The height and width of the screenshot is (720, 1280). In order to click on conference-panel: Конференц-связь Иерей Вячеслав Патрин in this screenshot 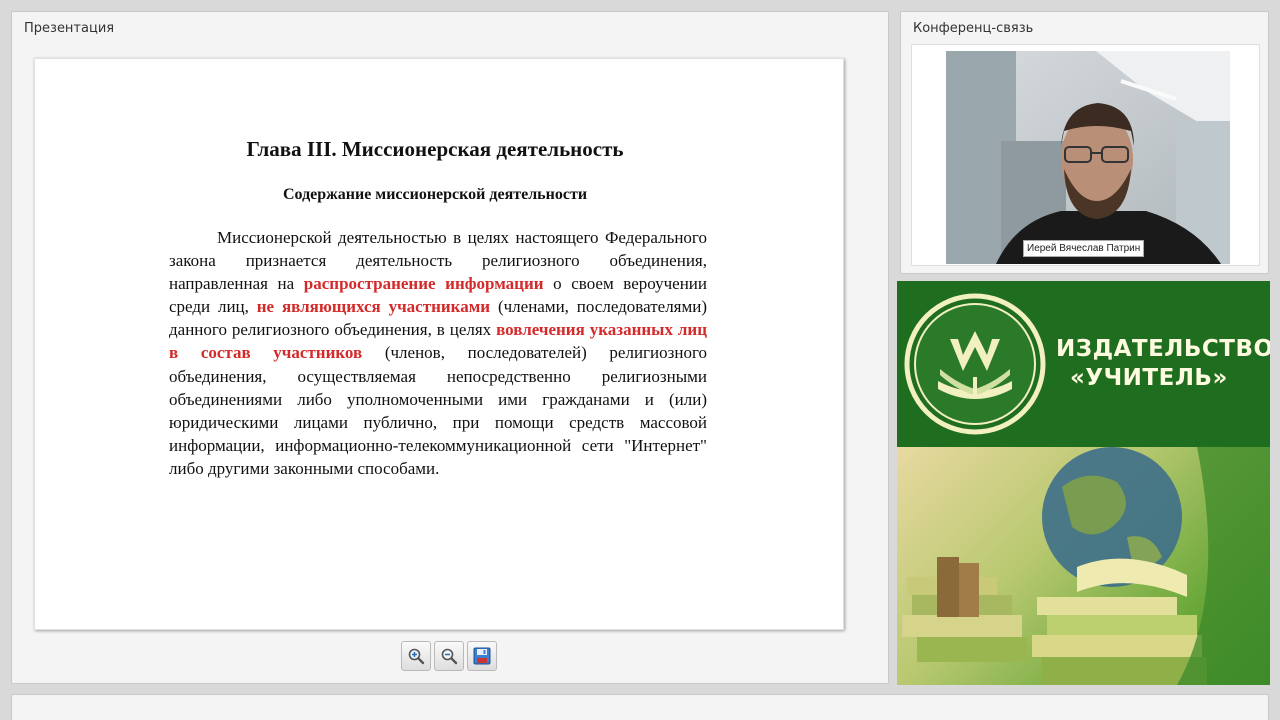, I will do `click(1084, 142)`.